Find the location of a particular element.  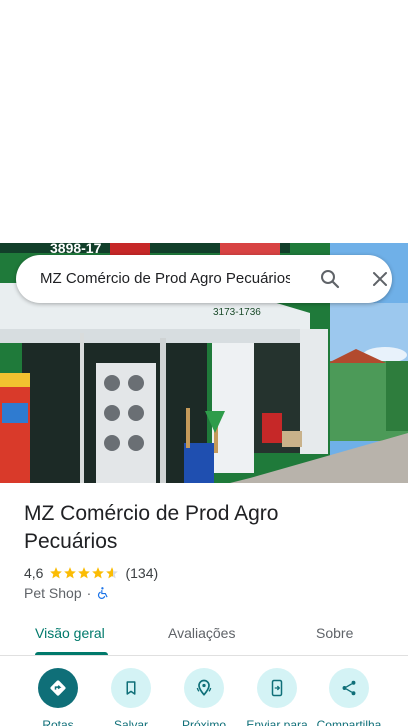

send-to-phone-circle is located at coordinates (277, 688).